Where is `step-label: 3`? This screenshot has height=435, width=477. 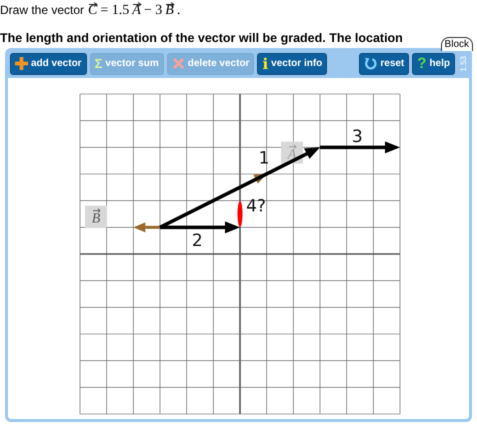
step-label: 3 is located at coordinates (357, 137).